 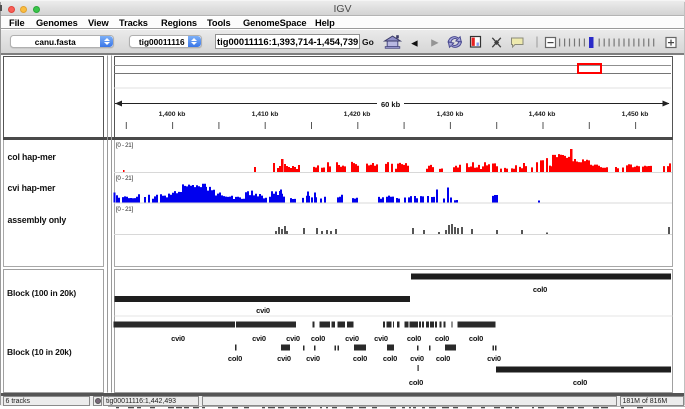 What do you see at coordinates (391, 104) in the screenshot?
I see `svg-text: 60 kb` at bounding box center [391, 104].